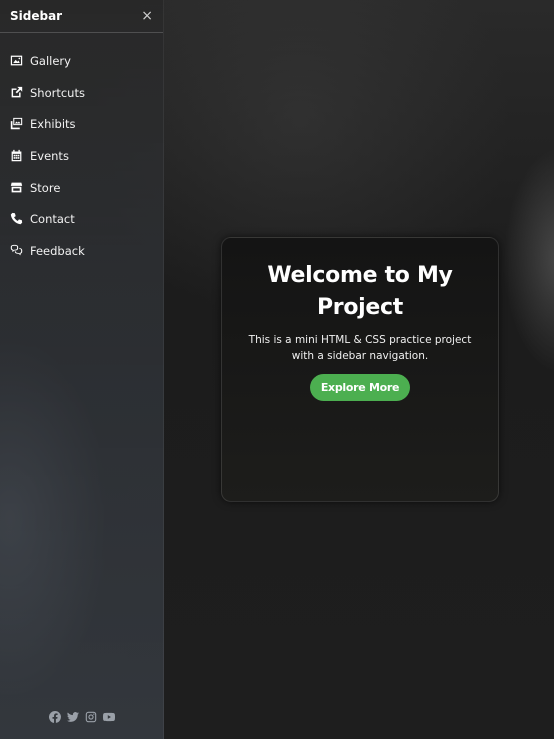 The height and width of the screenshot is (739, 554). I want to click on sidebar-item-label: Gallery, so click(50, 60).